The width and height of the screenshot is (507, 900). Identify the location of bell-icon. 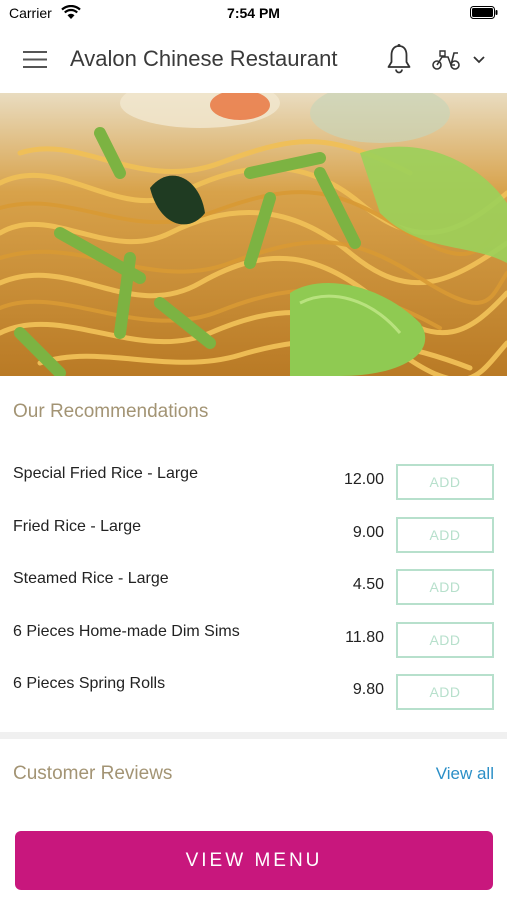
(399, 59).